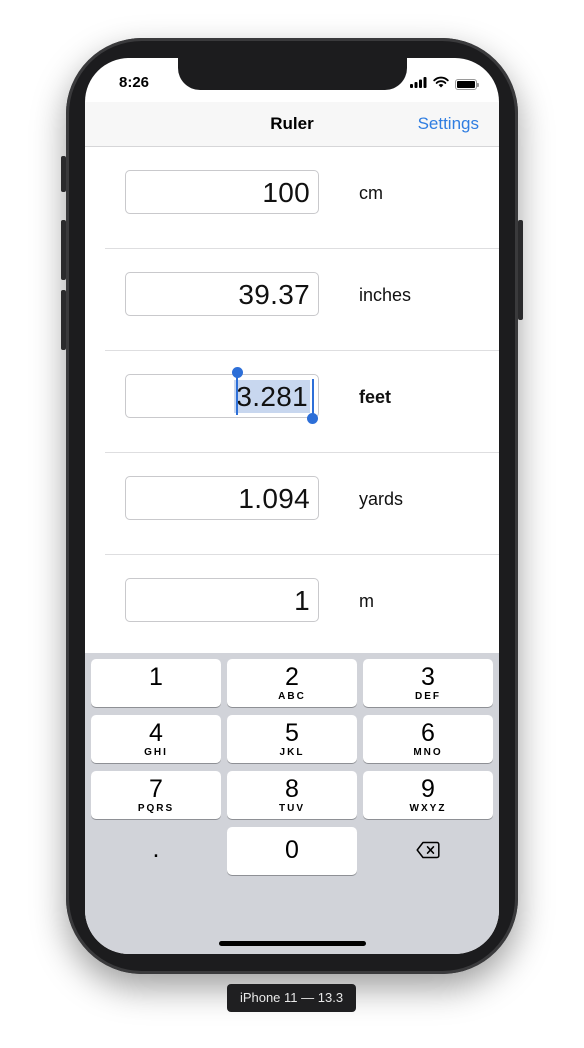 The height and width of the screenshot is (1048, 584). Describe the element at coordinates (448, 124) in the screenshot. I see `settings-button: Settings` at that location.